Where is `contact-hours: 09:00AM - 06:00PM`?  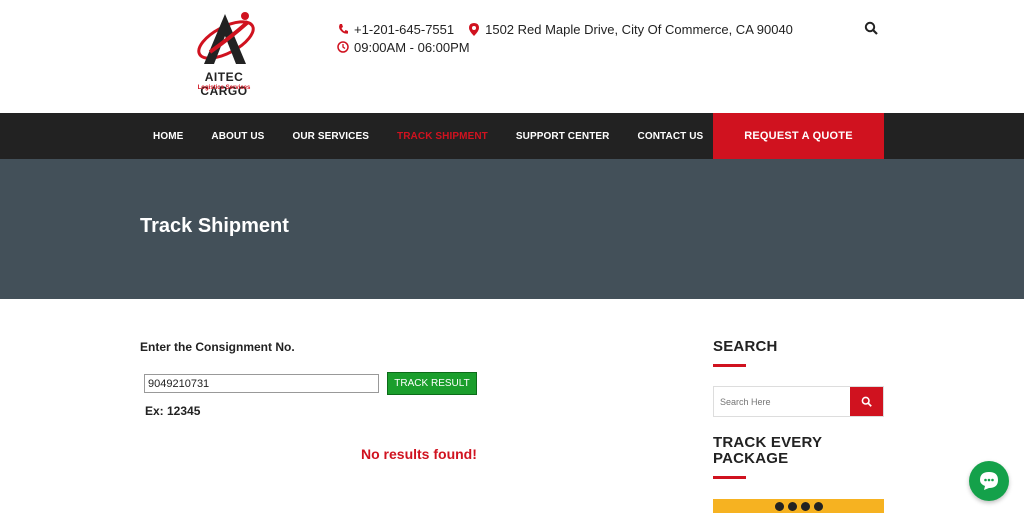 contact-hours: 09:00AM - 06:00PM is located at coordinates (403, 47).